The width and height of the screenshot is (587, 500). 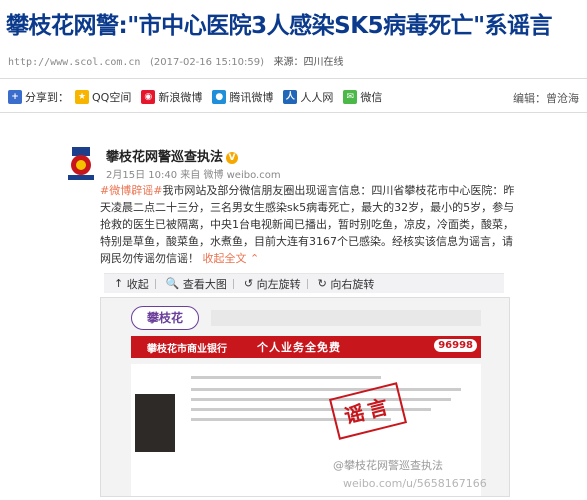 I want to click on share-label: 分享到：, so click(x=47, y=97).